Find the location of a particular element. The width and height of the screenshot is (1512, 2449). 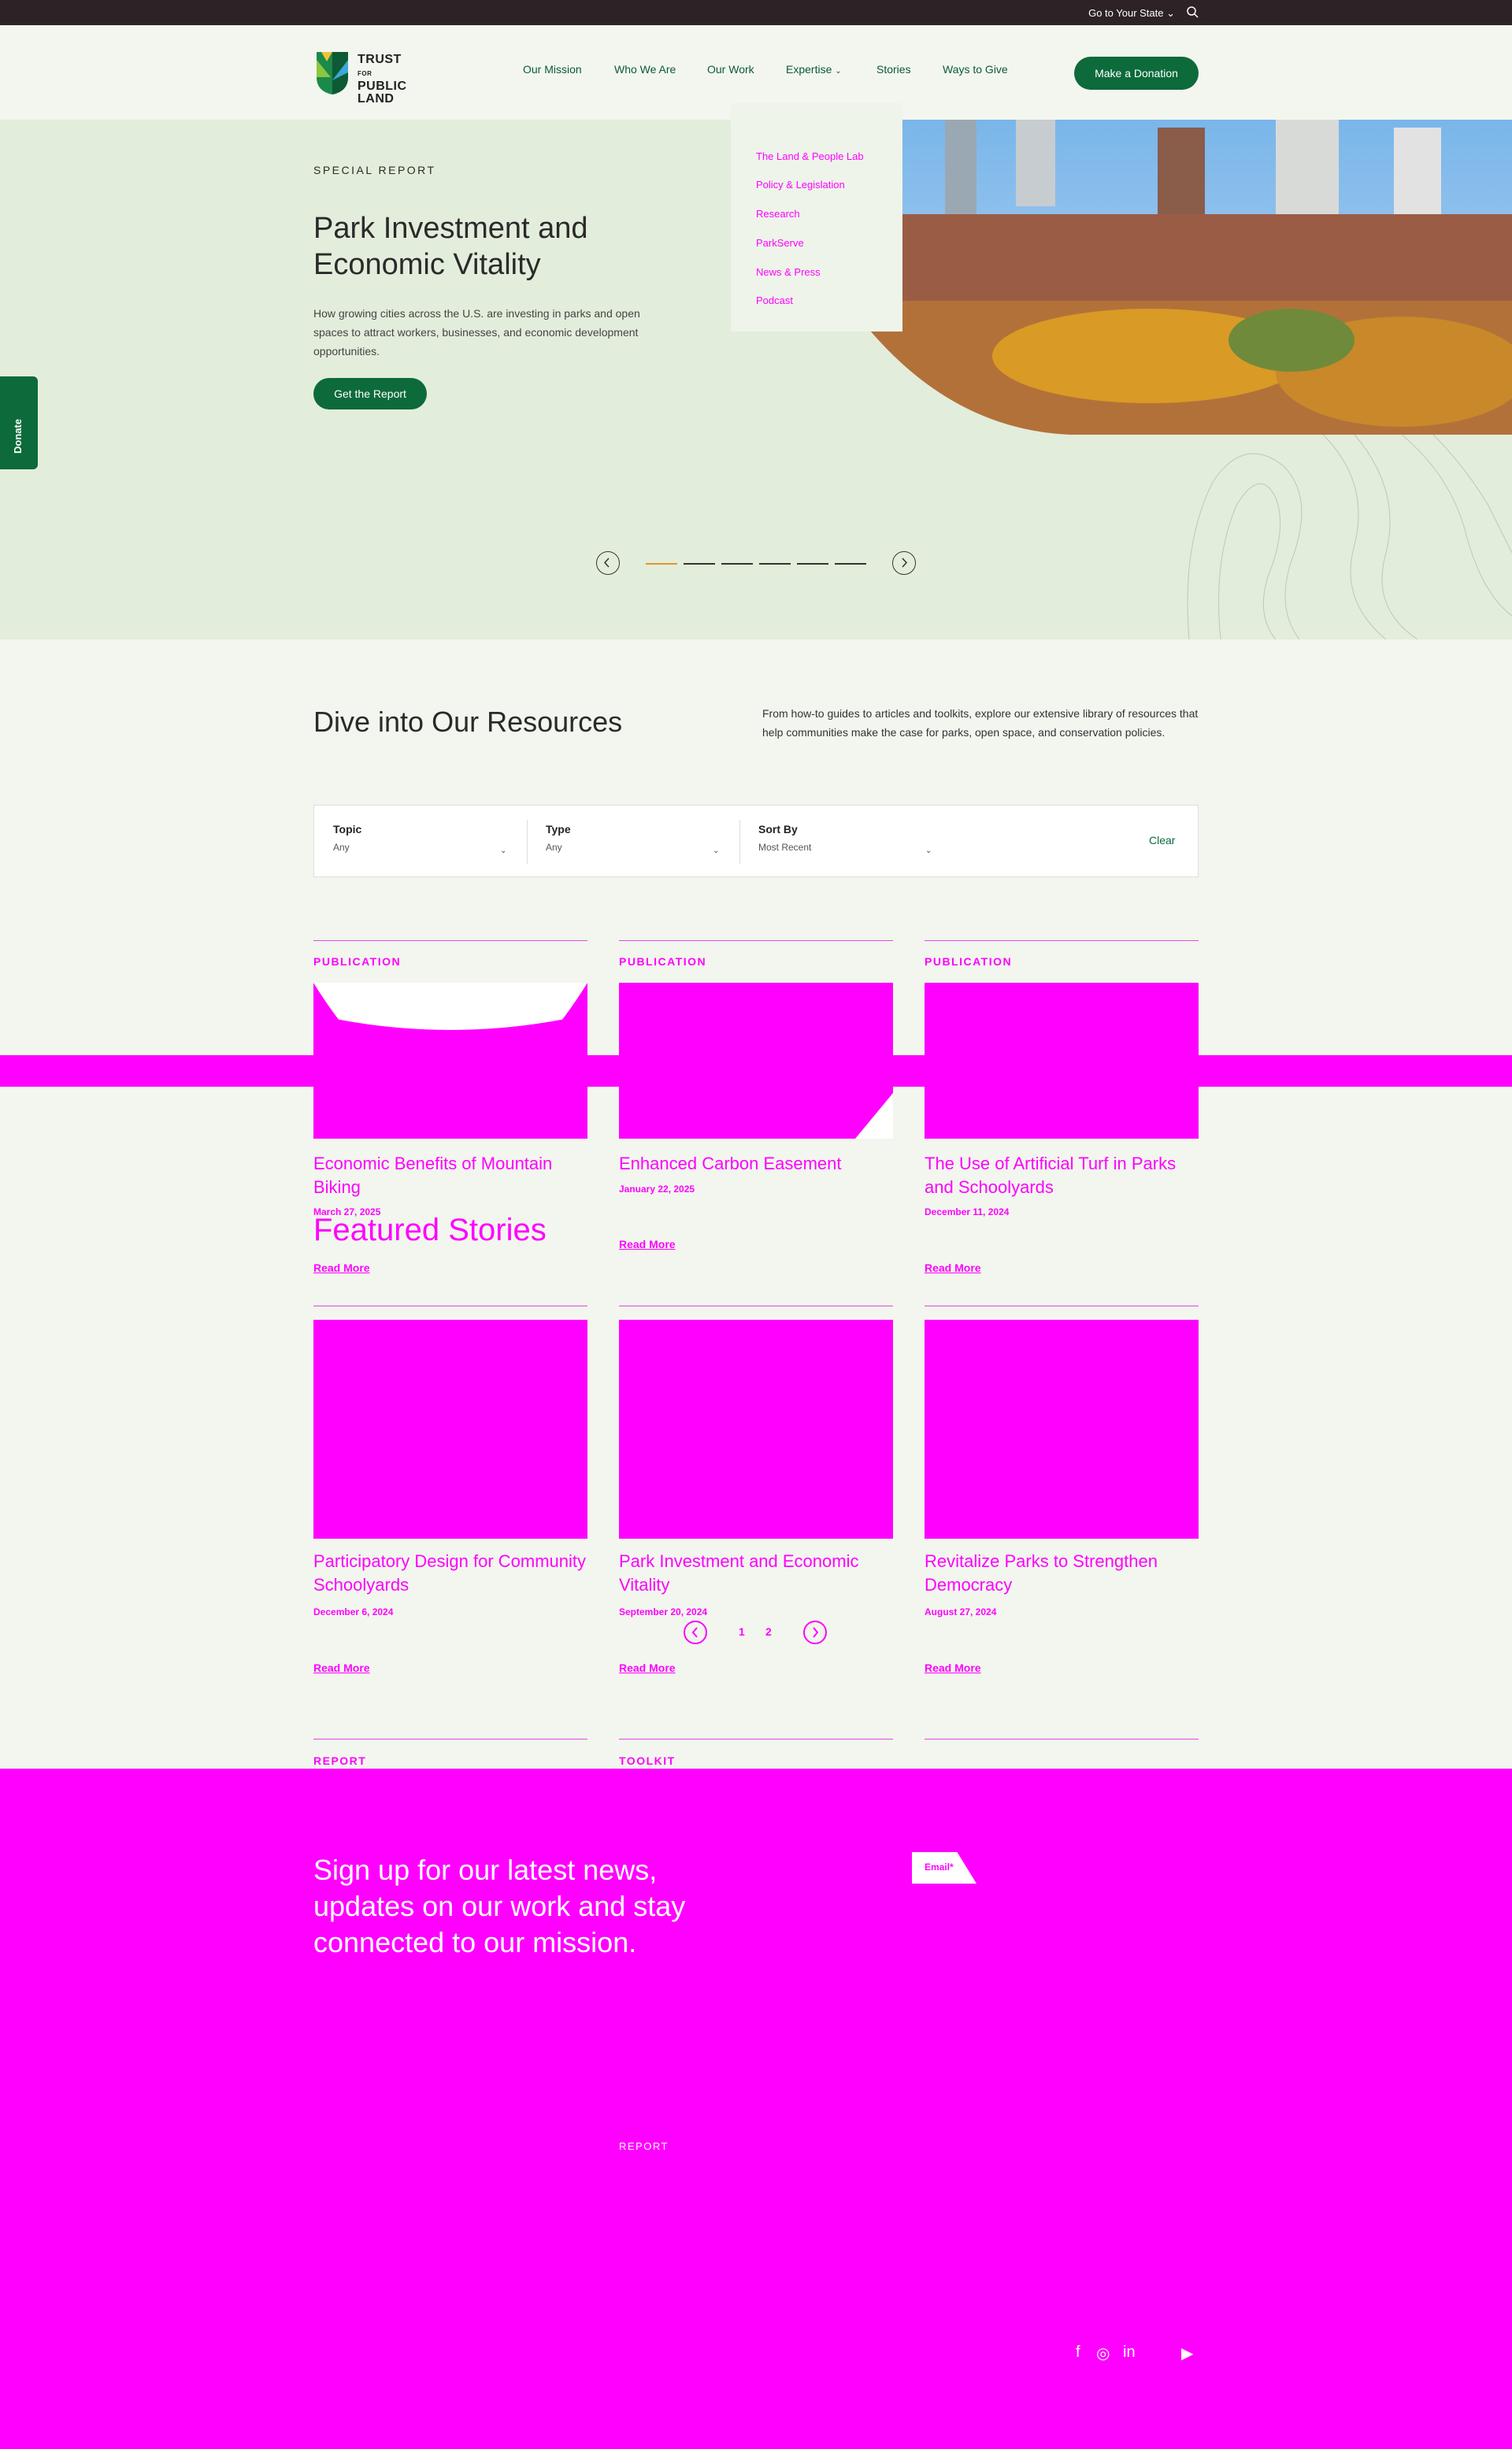

featured-stories-title: Featured Stories is located at coordinates (430, 1230).